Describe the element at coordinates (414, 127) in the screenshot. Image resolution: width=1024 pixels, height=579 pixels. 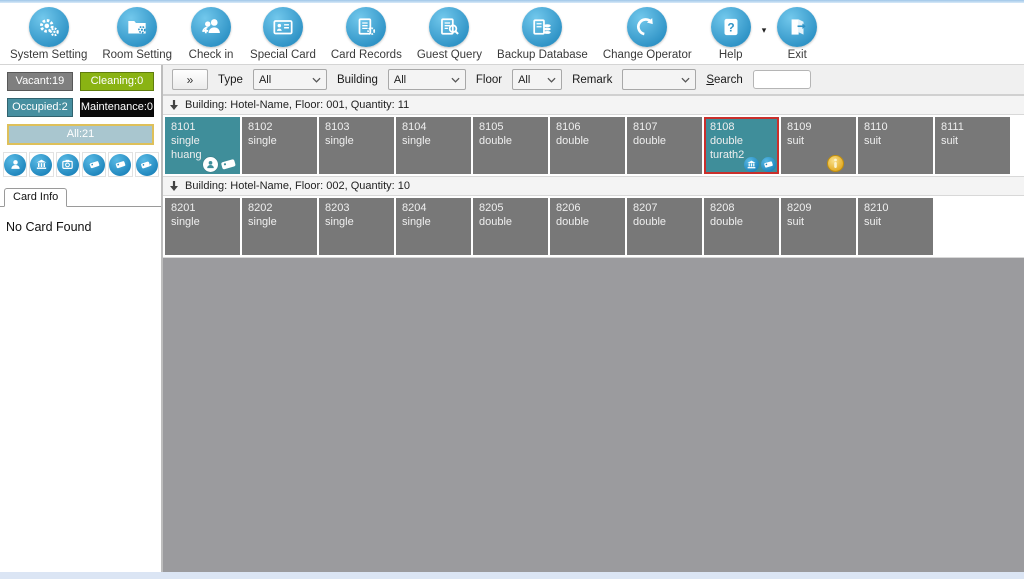
I see `room-number: 8104` at that location.